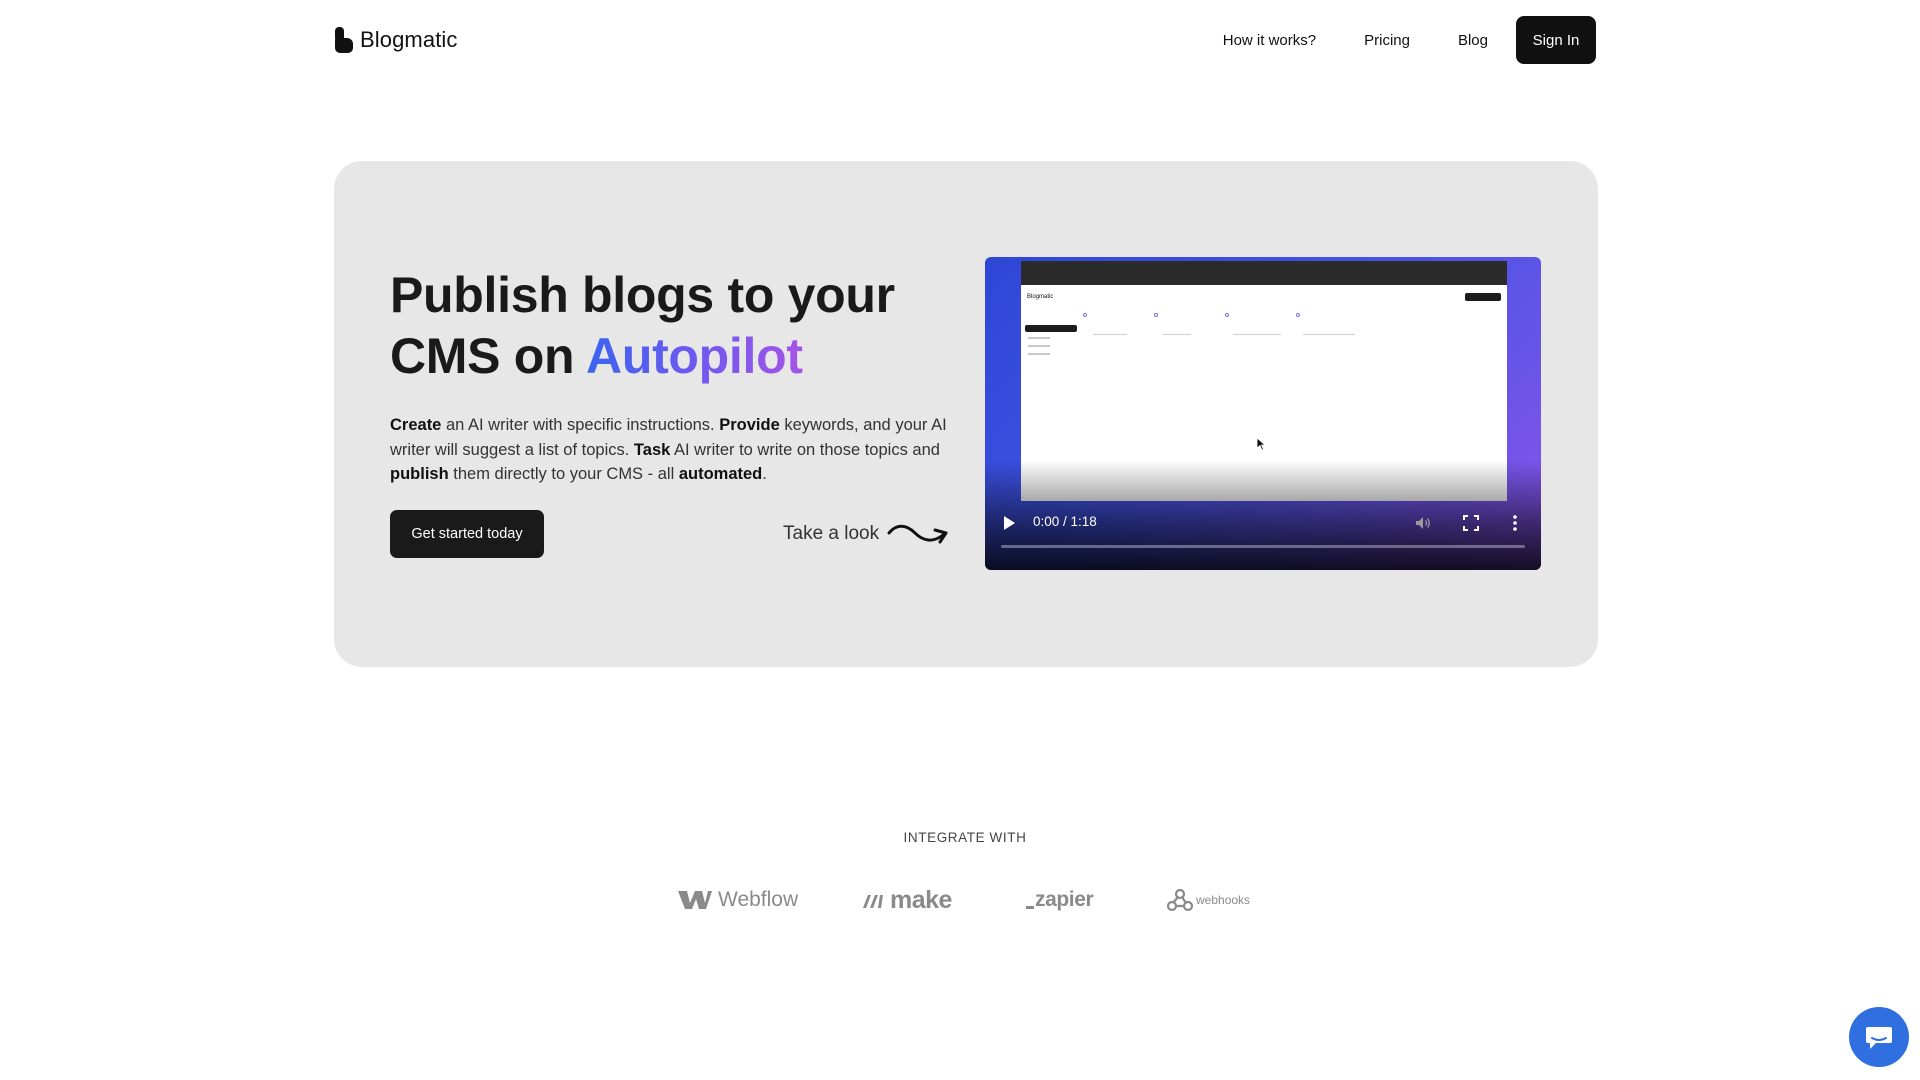 Image resolution: width=1920 pixels, height=1080 pixels. What do you see at coordinates (805, 449) in the screenshot?
I see `desc-text: AI writer to write on those topics and` at bounding box center [805, 449].